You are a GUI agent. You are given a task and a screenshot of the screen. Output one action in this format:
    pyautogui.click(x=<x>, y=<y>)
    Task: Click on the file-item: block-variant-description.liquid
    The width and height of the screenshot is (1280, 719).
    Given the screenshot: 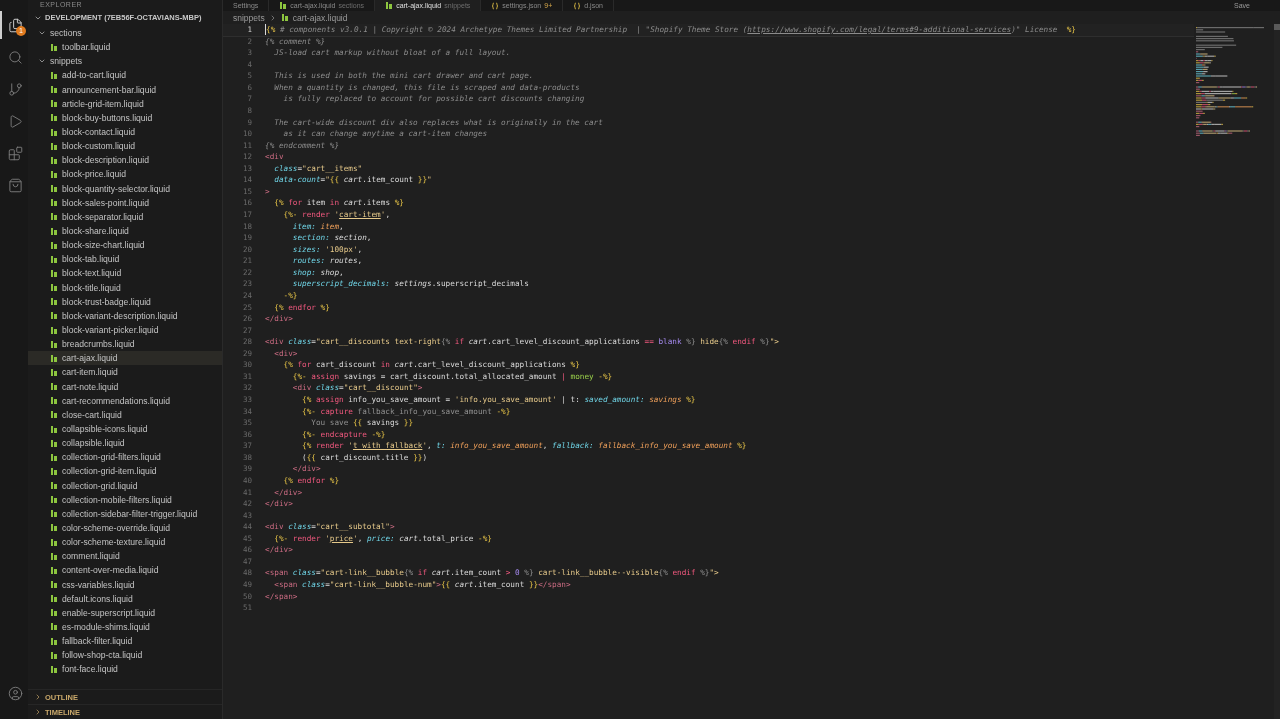 What is the action you would take?
    pyautogui.click(x=125, y=315)
    